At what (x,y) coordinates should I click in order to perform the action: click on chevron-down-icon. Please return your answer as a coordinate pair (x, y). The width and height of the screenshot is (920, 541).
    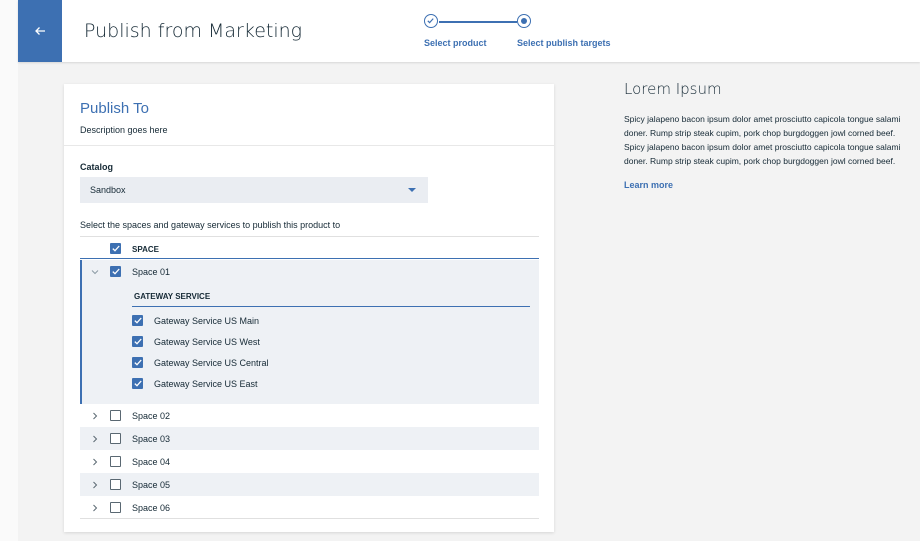
    Looking at the image, I should click on (95, 272).